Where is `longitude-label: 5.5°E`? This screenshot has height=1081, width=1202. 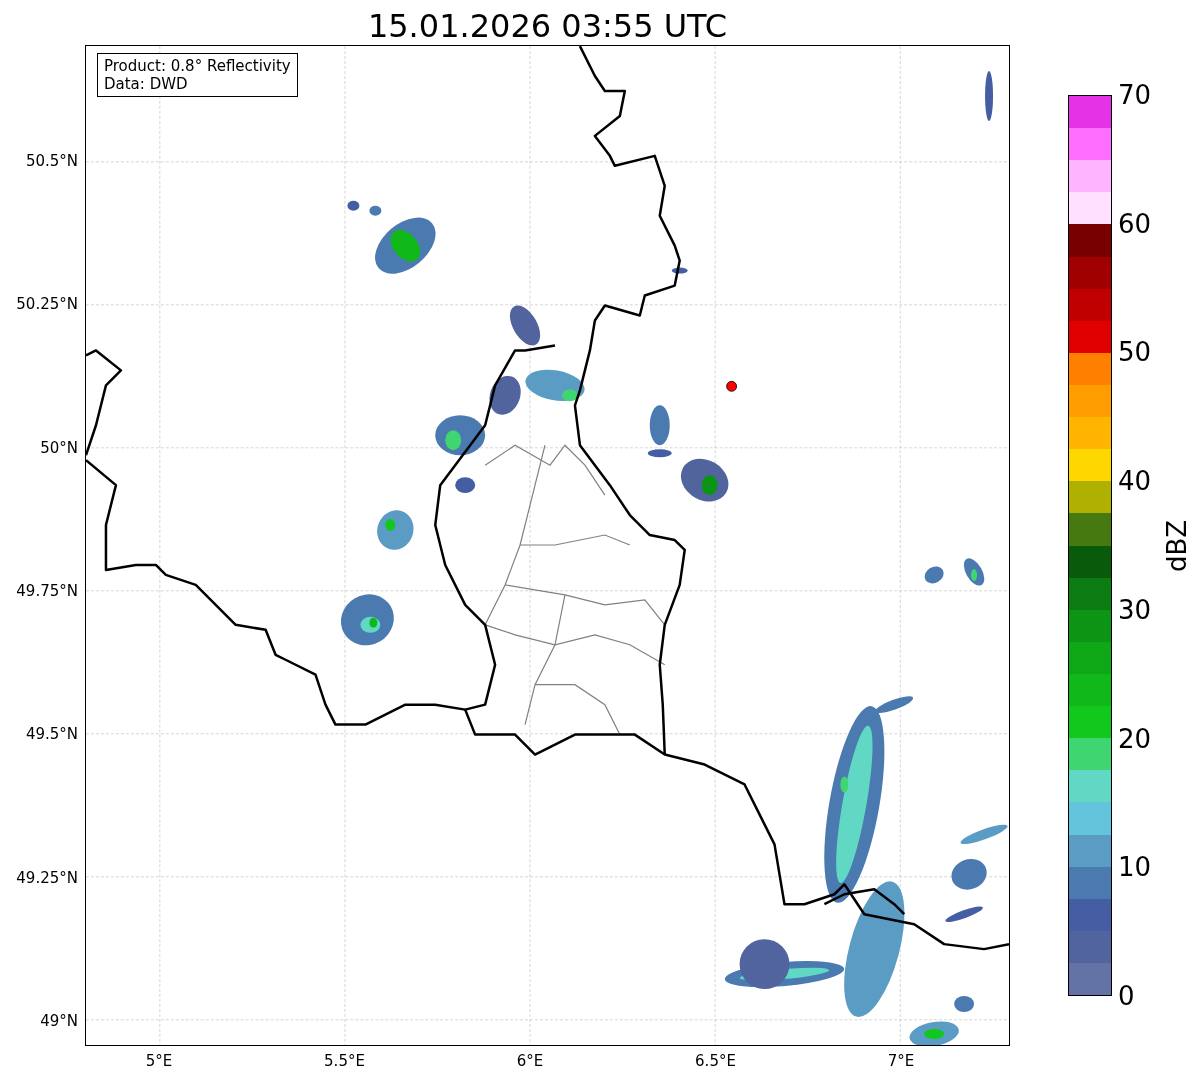 longitude-label: 5.5°E is located at coordinates (344, 1061).